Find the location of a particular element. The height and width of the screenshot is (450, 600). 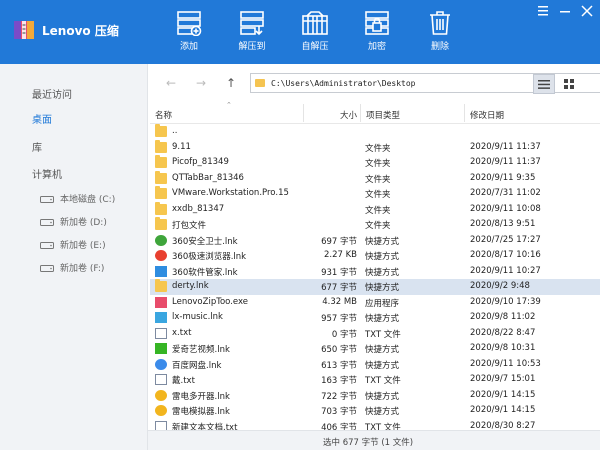

list-view-button is located at coordinates (544, 84).